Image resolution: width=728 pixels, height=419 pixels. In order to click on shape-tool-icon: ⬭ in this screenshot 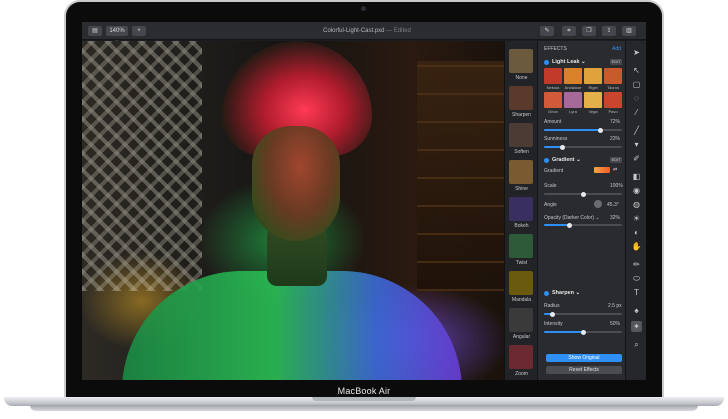, I will do `click(636, 278)`.